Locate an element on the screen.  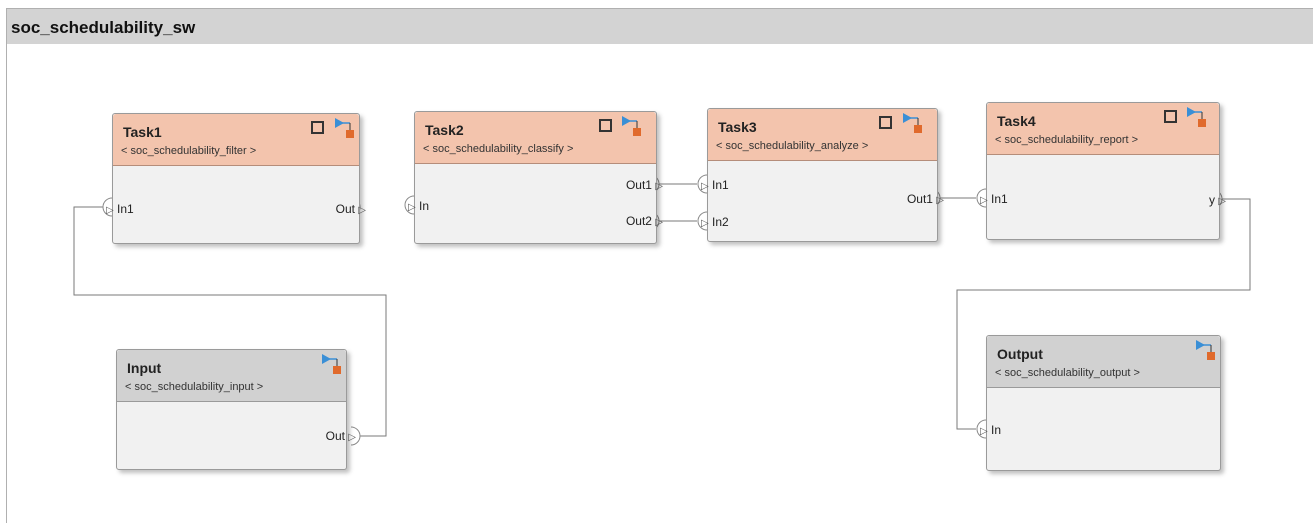
block-reference: < soc_schedulability_filter > is located at coordinates (189, 151).